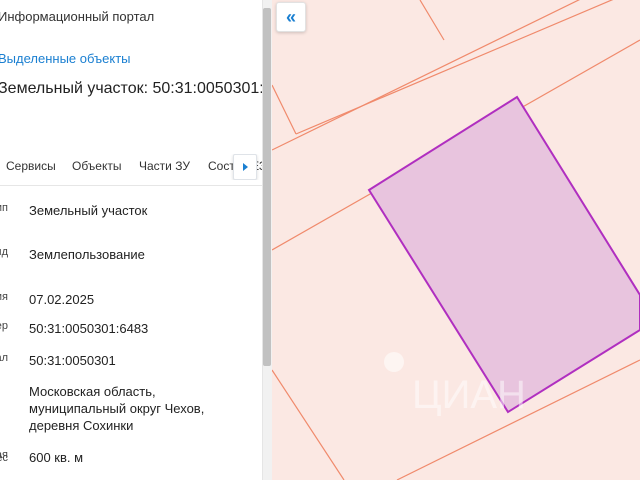  I want to click on selected-objects-link: Выделенные объекты, so click(65, 58).